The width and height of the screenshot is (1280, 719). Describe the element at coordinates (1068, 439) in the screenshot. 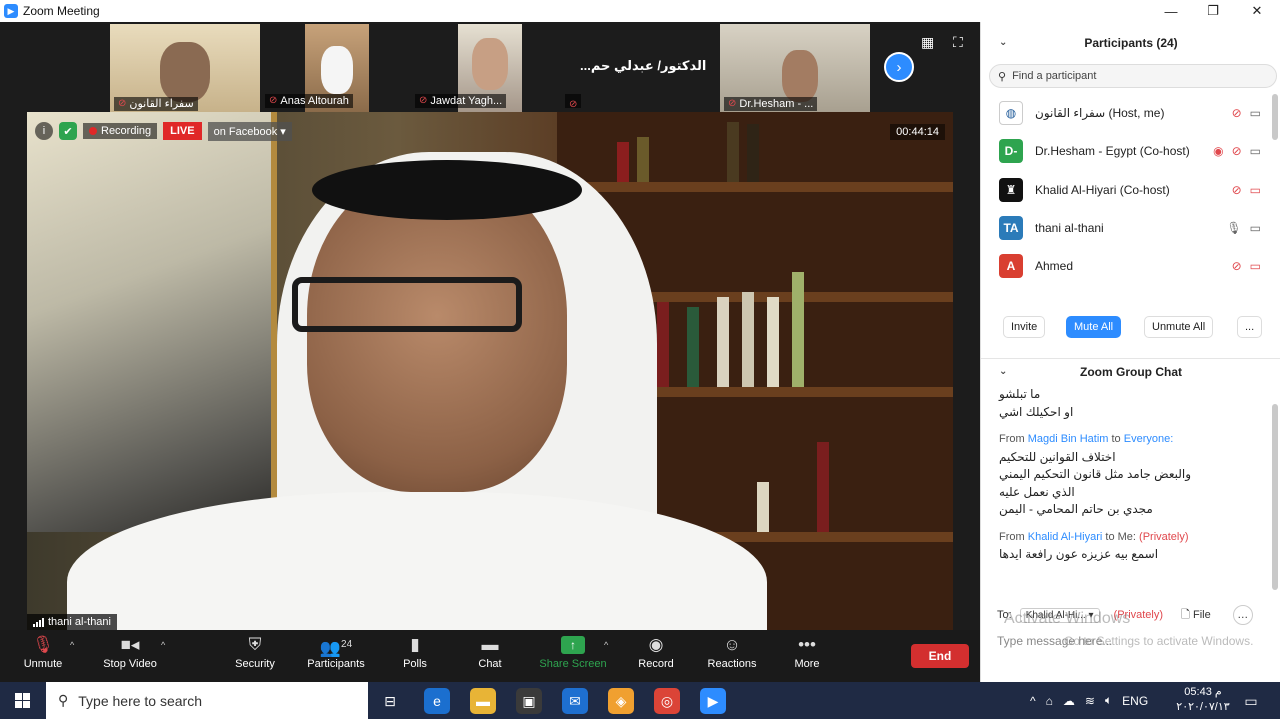

I see `sender-link: Magdi Bin Hatim` at that location.